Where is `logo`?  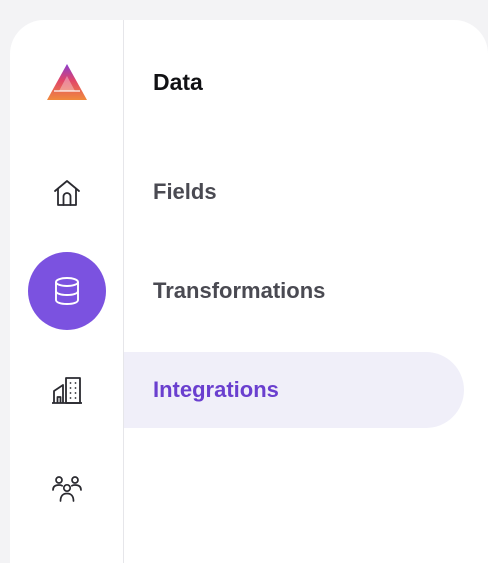
logo is located at coordinates (67, 82).